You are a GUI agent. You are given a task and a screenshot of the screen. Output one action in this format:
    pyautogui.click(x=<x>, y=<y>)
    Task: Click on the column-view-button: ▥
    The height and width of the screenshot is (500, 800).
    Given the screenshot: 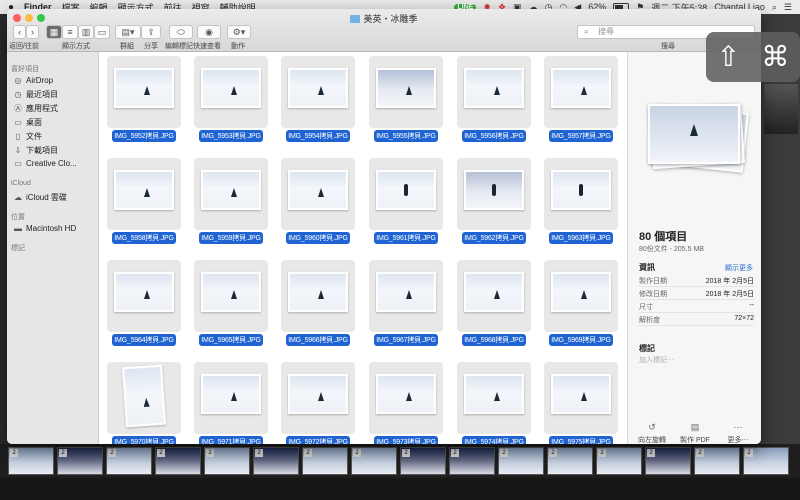 What is the action you would take?
    pyautogui.click(x=86, y=32)
    